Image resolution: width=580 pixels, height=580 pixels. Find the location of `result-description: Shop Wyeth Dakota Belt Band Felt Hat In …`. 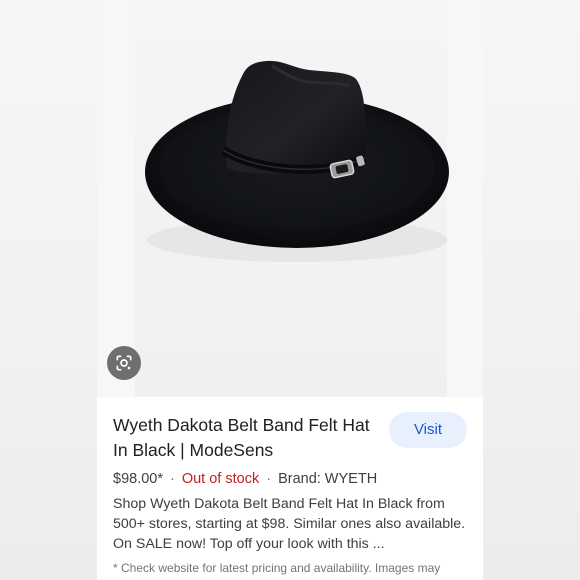

result-description: Shop Wyeth Dakota Belt Band Felt Hat In … is located at coordinates (289, 524).